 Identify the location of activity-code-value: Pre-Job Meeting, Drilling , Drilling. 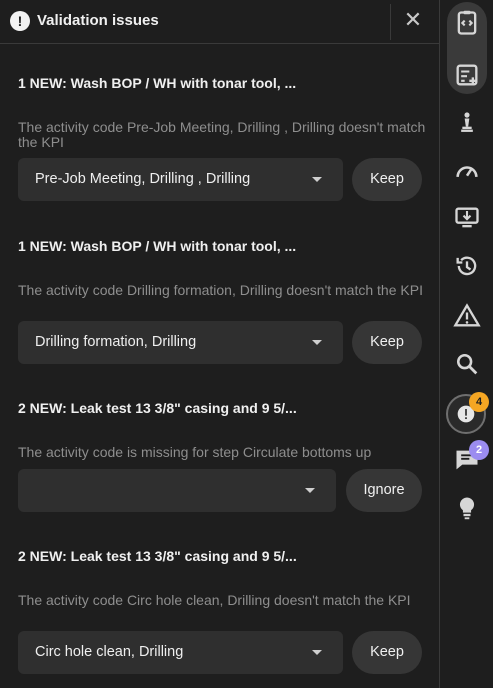
(143, 179).